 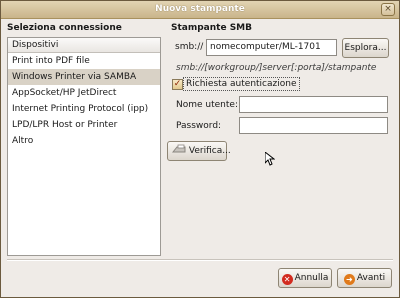 I want to click on smb-heading: Stampante SMB, so click(x=211, y=28).